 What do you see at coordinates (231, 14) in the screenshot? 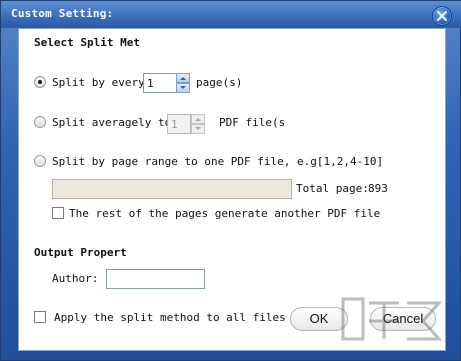
I see `title-bar: Custom Setting:` at bounding box center [231, 14].